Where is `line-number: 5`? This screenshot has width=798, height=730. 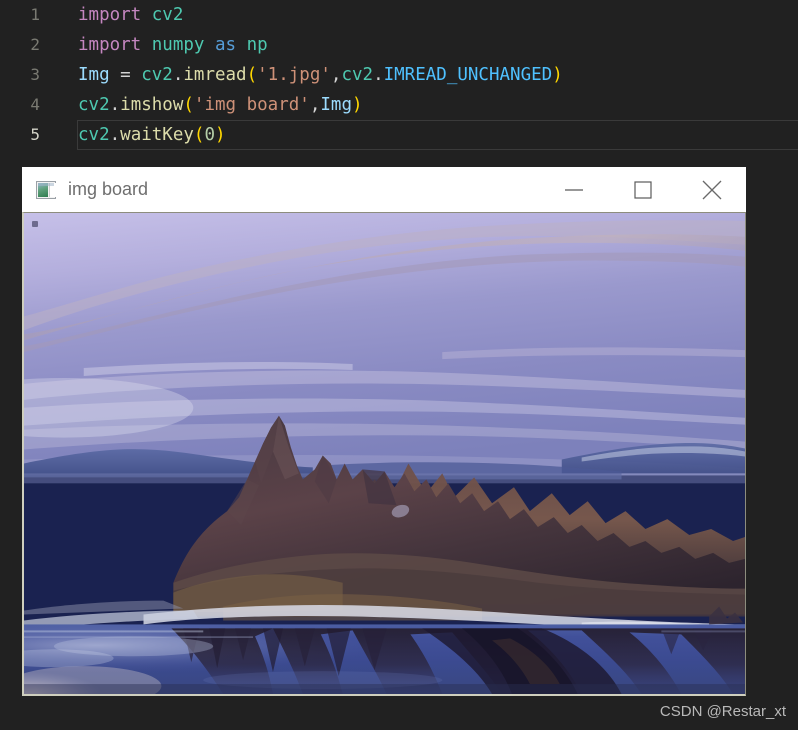
line-number: 5 is located at coordinates (35, 134).